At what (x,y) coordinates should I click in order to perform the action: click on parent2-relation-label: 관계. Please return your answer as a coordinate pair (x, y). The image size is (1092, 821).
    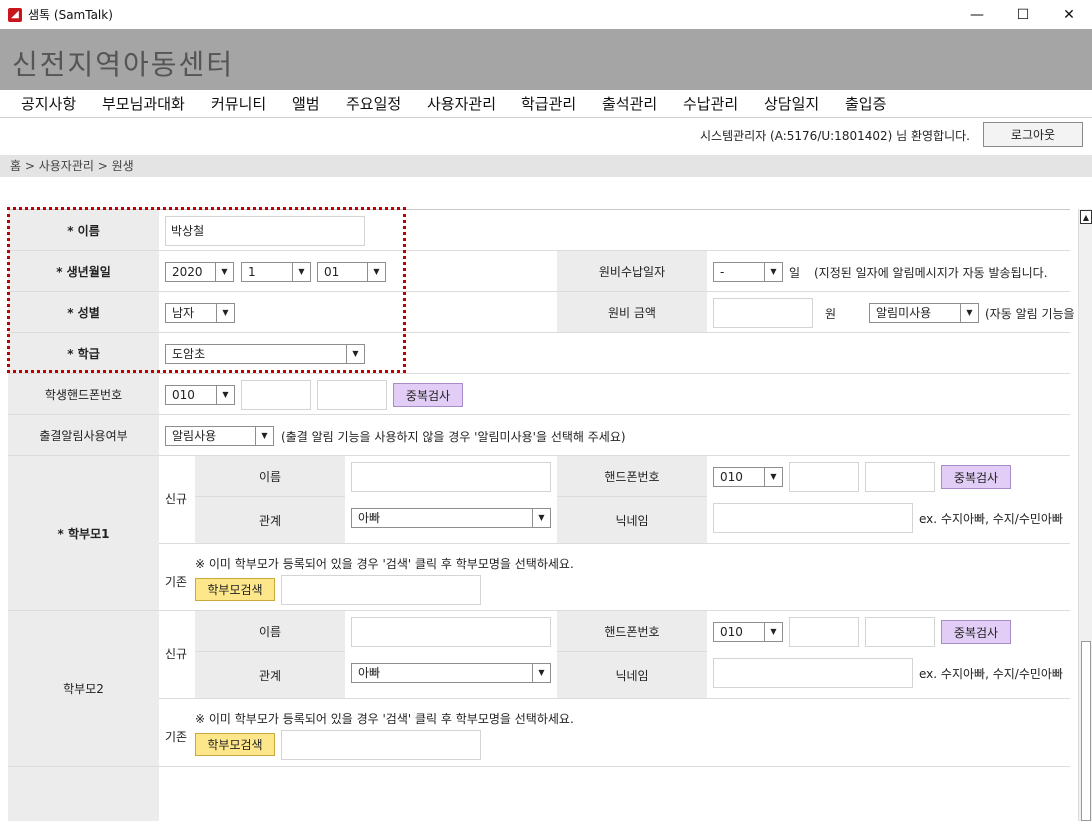
    Looking at the image, I should click on (270, 675).